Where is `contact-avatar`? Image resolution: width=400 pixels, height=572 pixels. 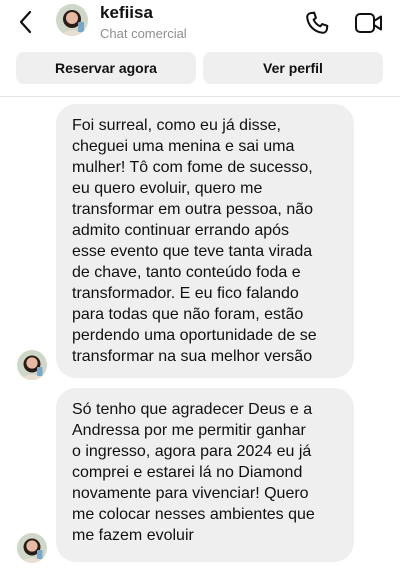
contact-avatar is located at coordinates (72, 20).